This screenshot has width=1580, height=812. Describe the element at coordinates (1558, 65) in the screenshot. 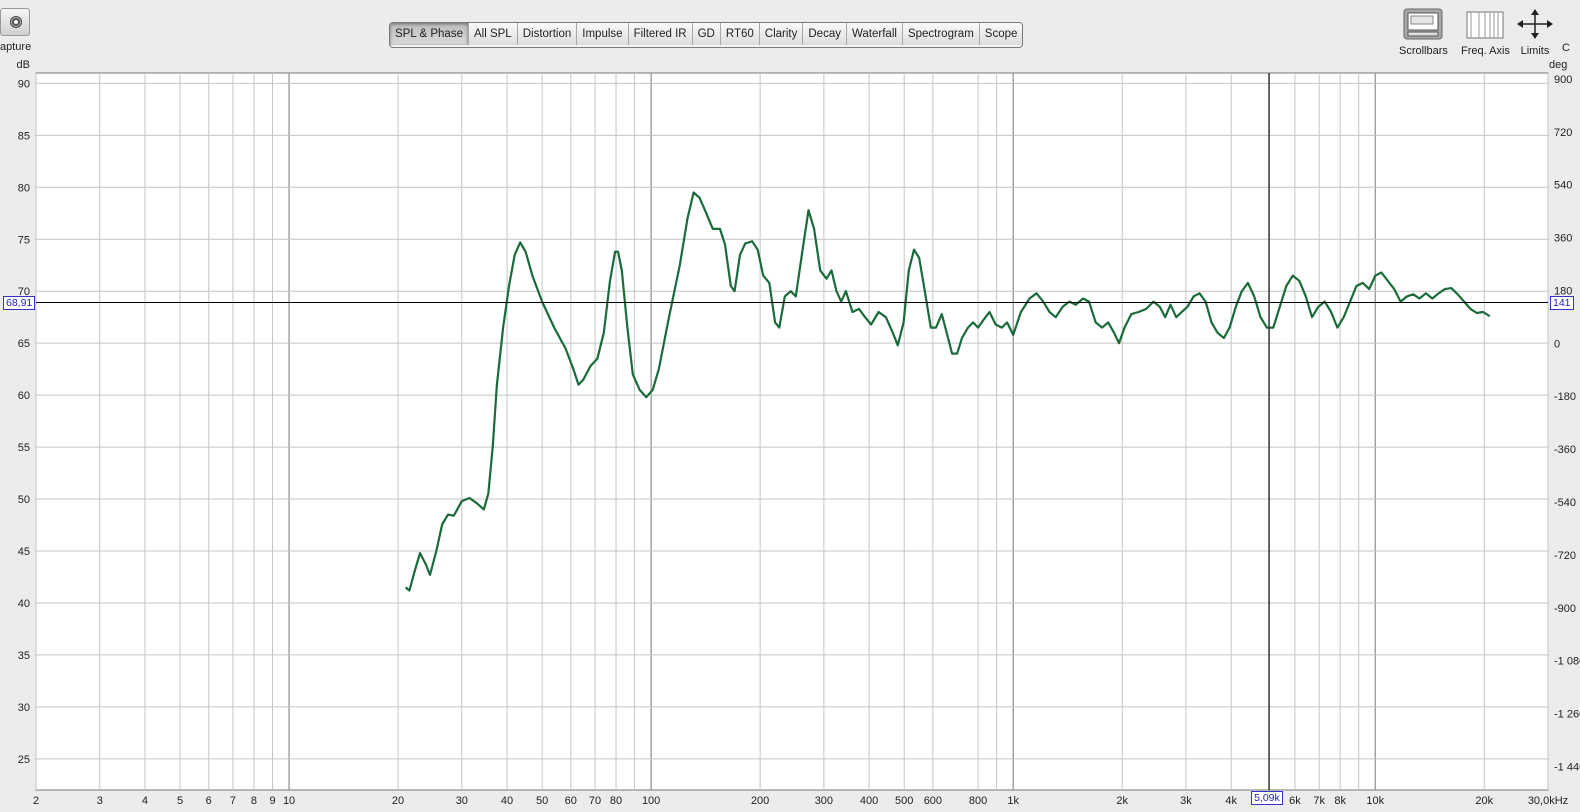

I see `right-axis-unit: deg` at that location.